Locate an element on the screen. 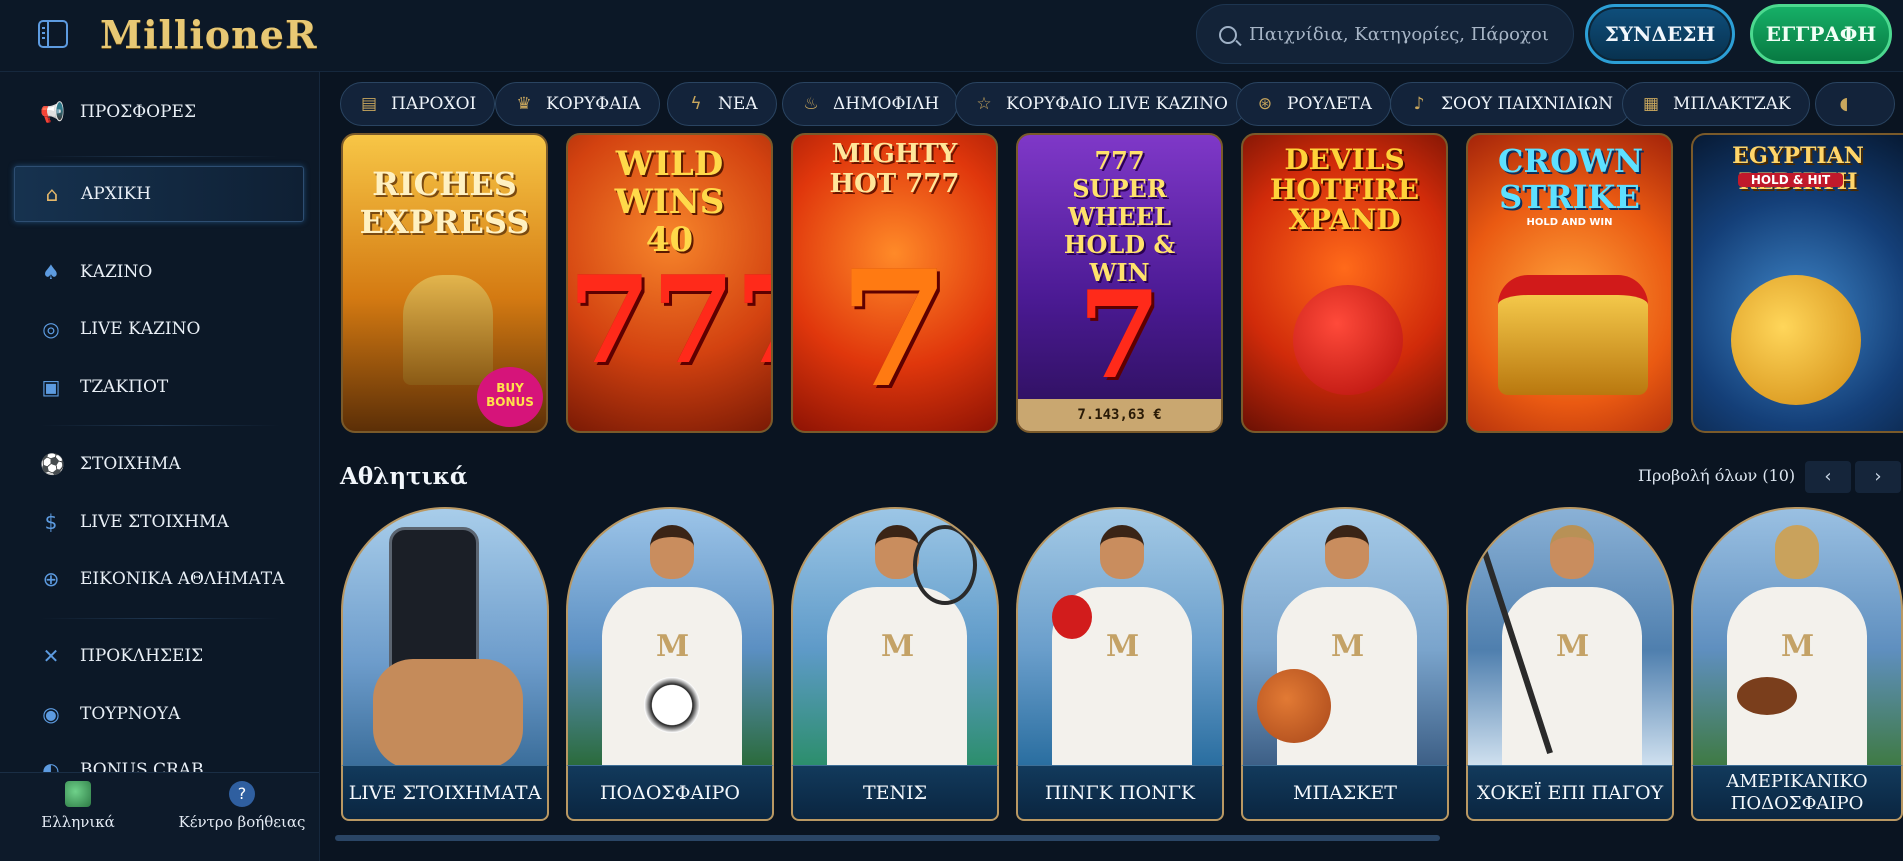  golden-coin-illustration is located at coordinates (1796, 340).